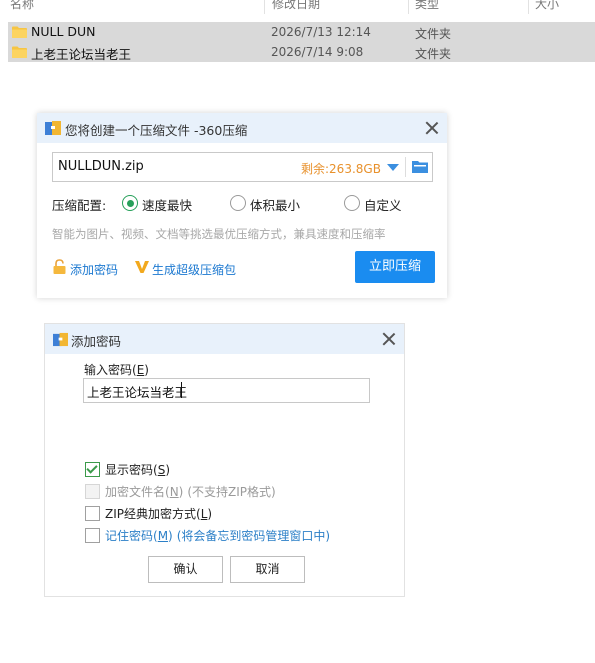 The width and height of the screenshot is (595, 663). What do you see at coordinates (79, 205) in the screenshot?
I see `compress-config-label: 压缩配置:` at bounding box center [79, 205].